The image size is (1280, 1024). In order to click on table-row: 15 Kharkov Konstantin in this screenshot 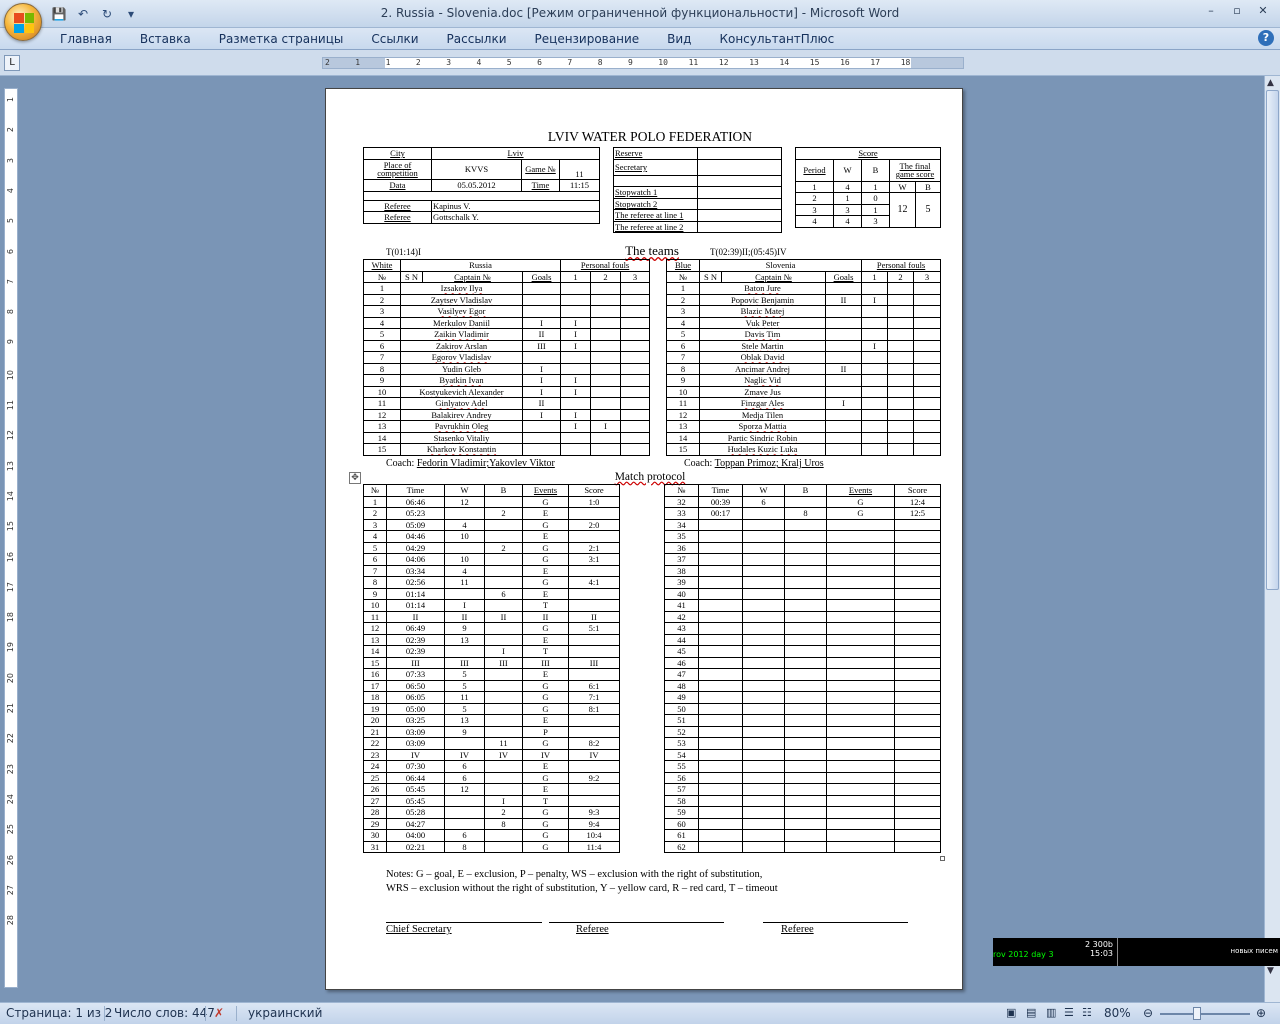, I will do `click(507, 449)`.